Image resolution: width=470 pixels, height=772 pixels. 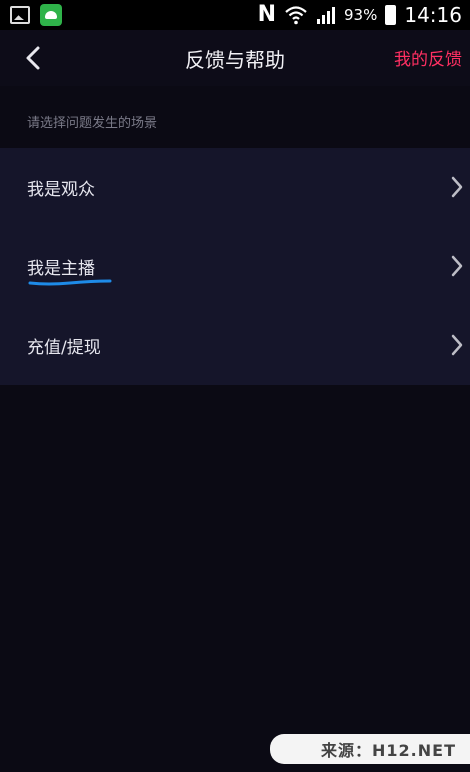 I want to click on clock: 14:16, so click(x=433, y=15).